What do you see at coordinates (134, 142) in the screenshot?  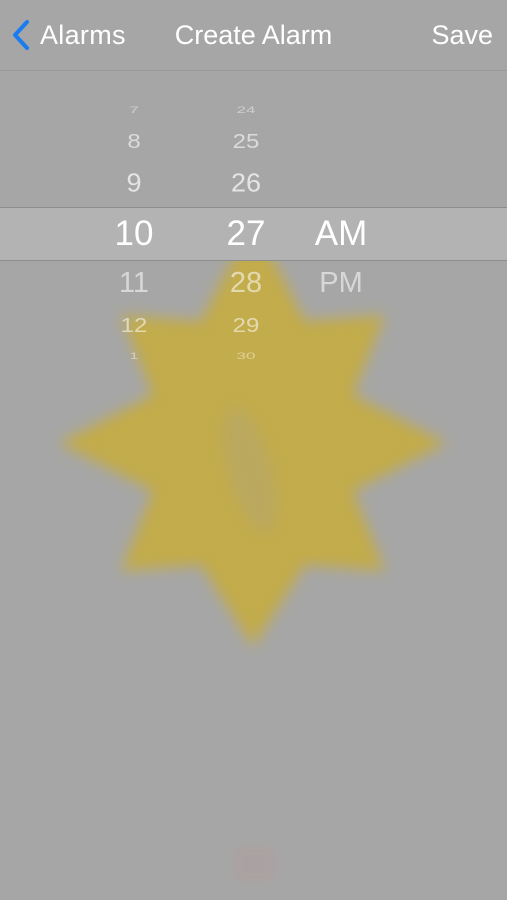 I see `hour-option: 8` at bounding box center [134, 142].